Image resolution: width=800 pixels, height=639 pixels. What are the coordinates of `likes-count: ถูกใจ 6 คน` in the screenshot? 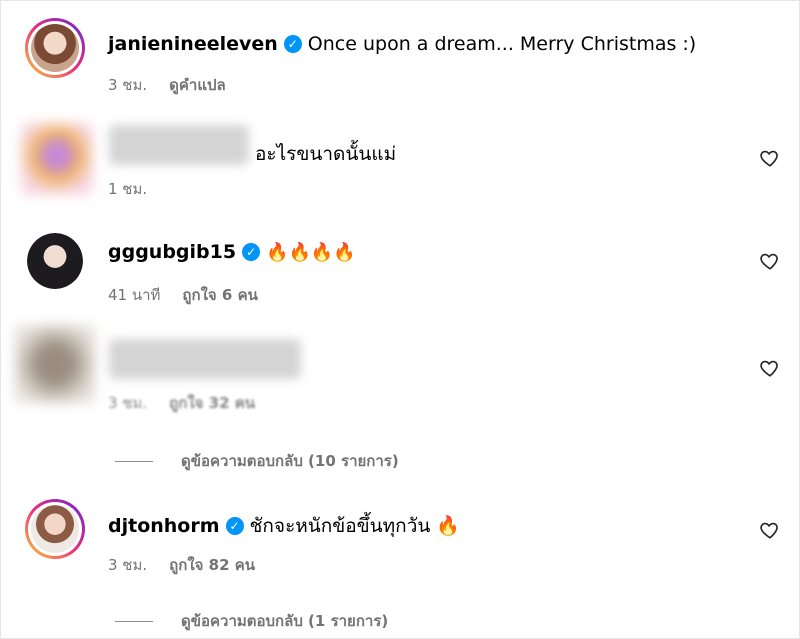 It's located at (219, 295).